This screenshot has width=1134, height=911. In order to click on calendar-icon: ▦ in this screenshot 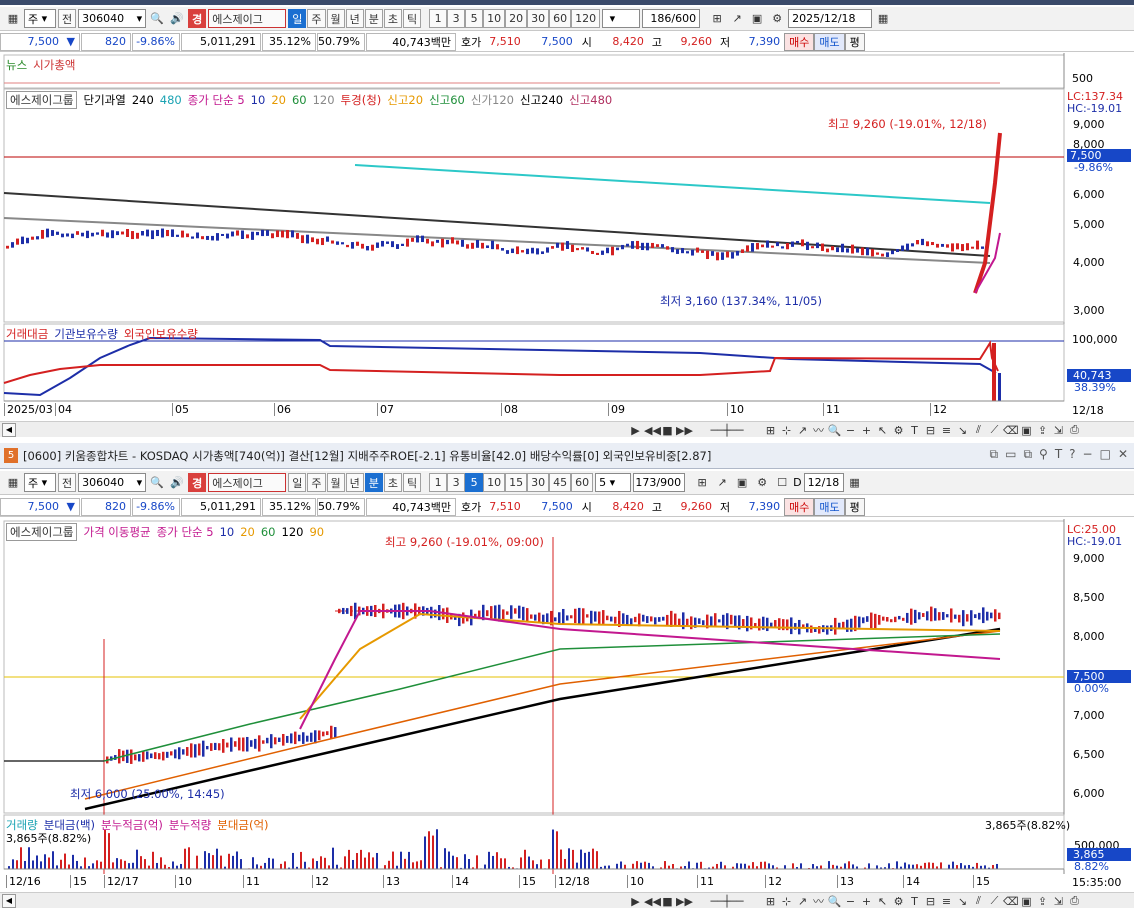, I will do `click(883, 18)`.